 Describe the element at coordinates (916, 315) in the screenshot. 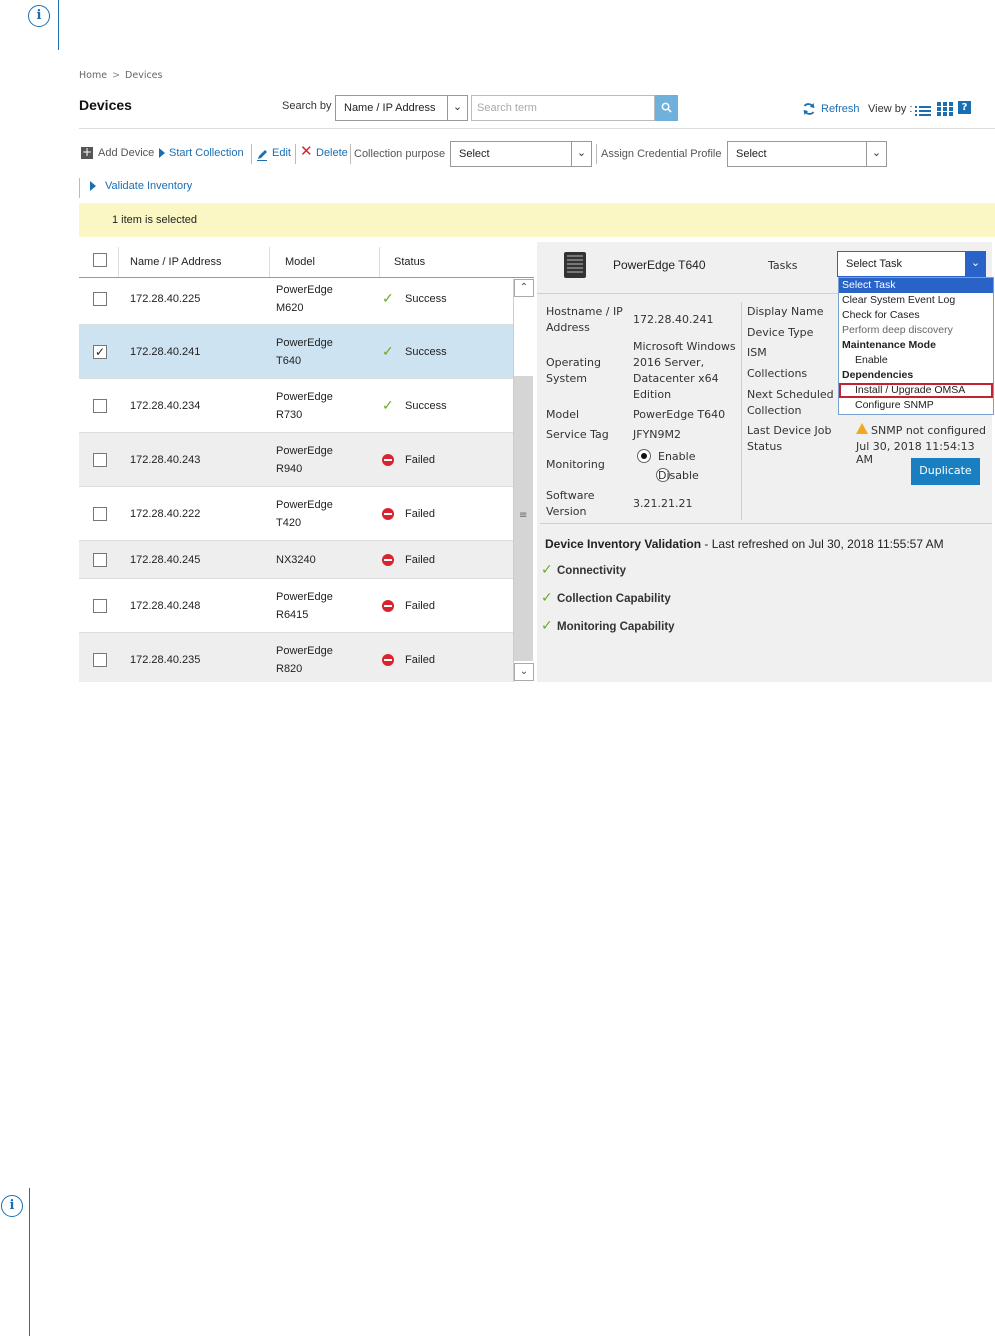

I see `task-option-check-cases: Check for Cases` at that location.